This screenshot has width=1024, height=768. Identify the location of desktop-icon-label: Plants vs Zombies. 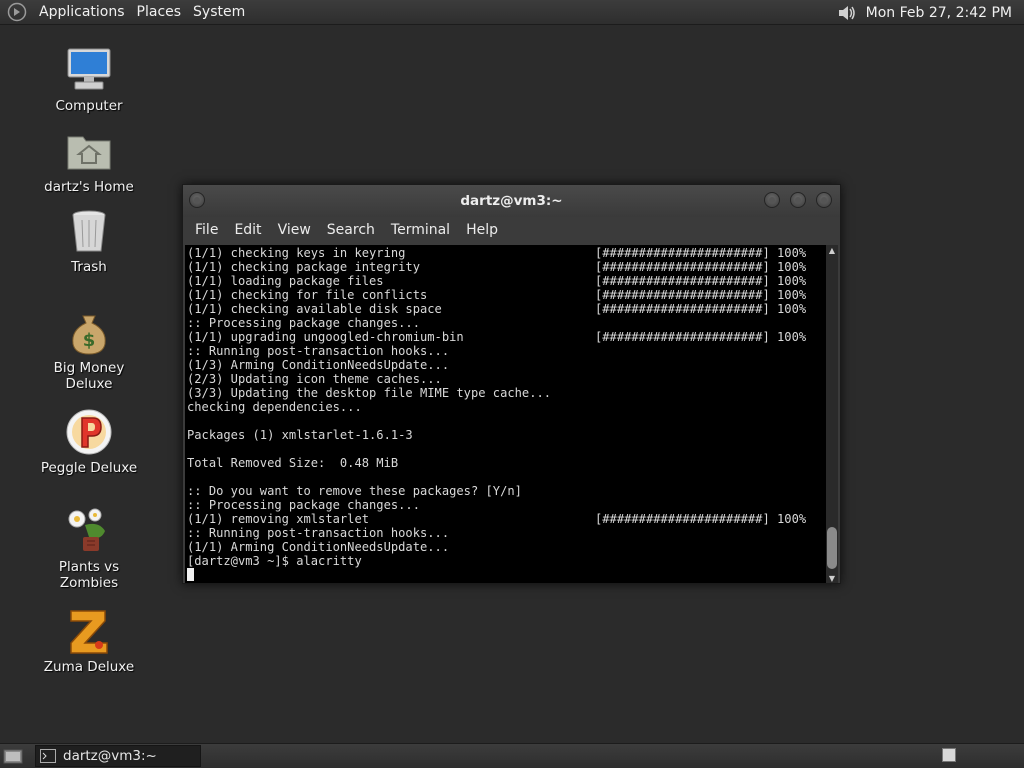
(89, 575).